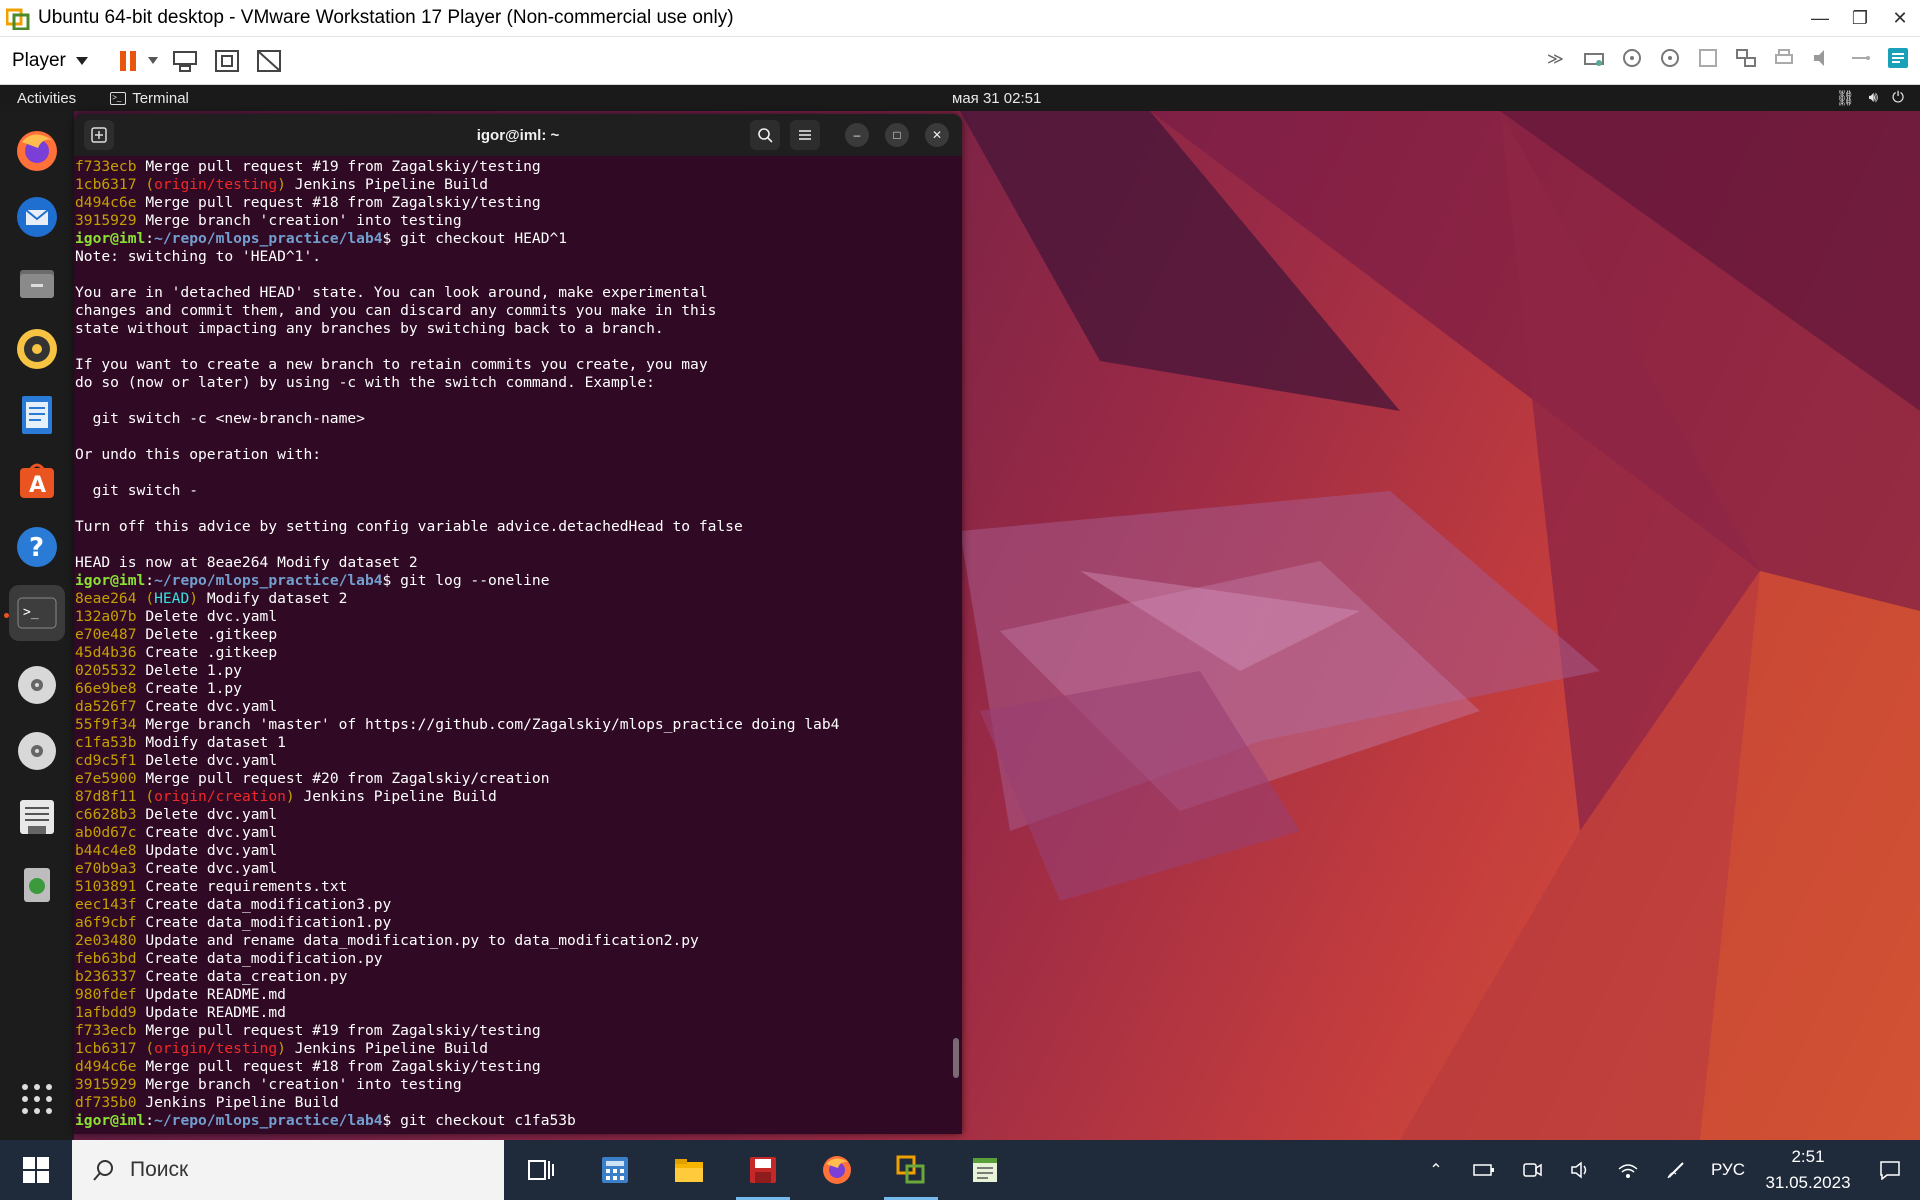  Describe the element at coordinates (37, 481) in the screenshot. I see `ubuntu-software-dock-icon: A` at that location.